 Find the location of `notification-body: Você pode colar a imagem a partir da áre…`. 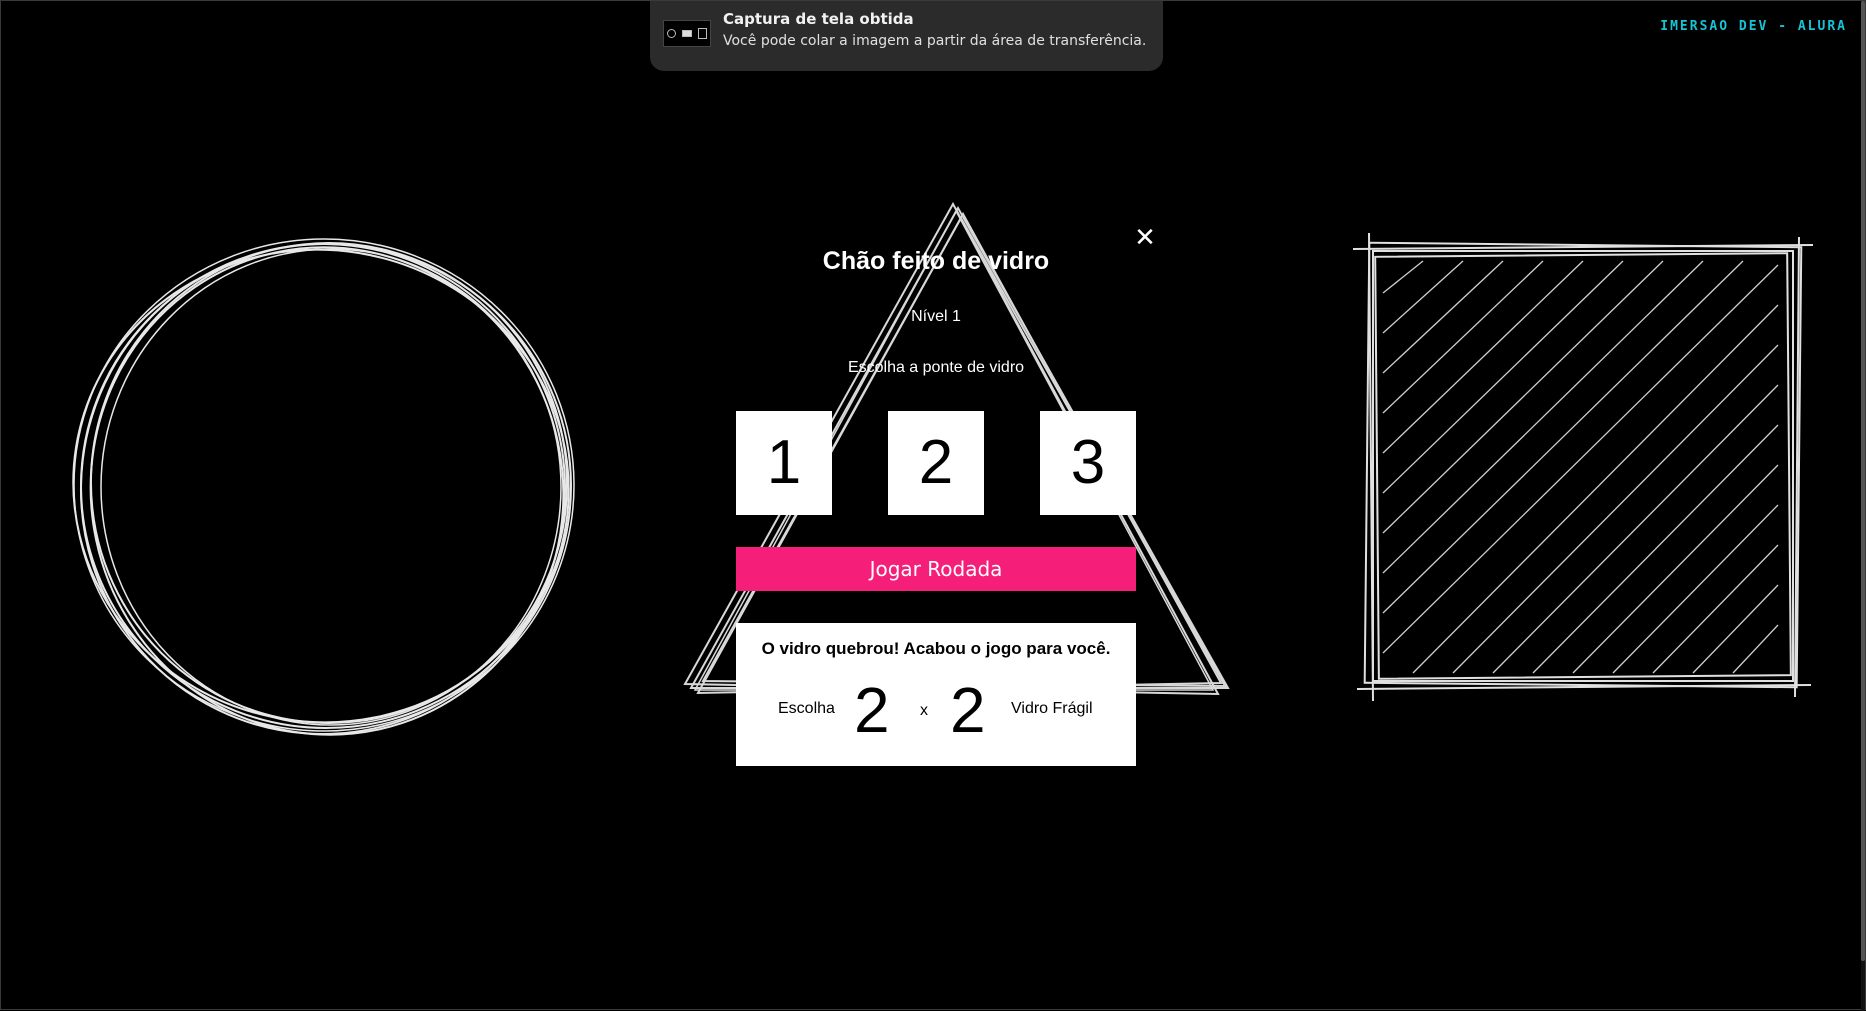

notification-body: Você pode colar a imagem a partir da áre… is located at coordinates (935, 41).